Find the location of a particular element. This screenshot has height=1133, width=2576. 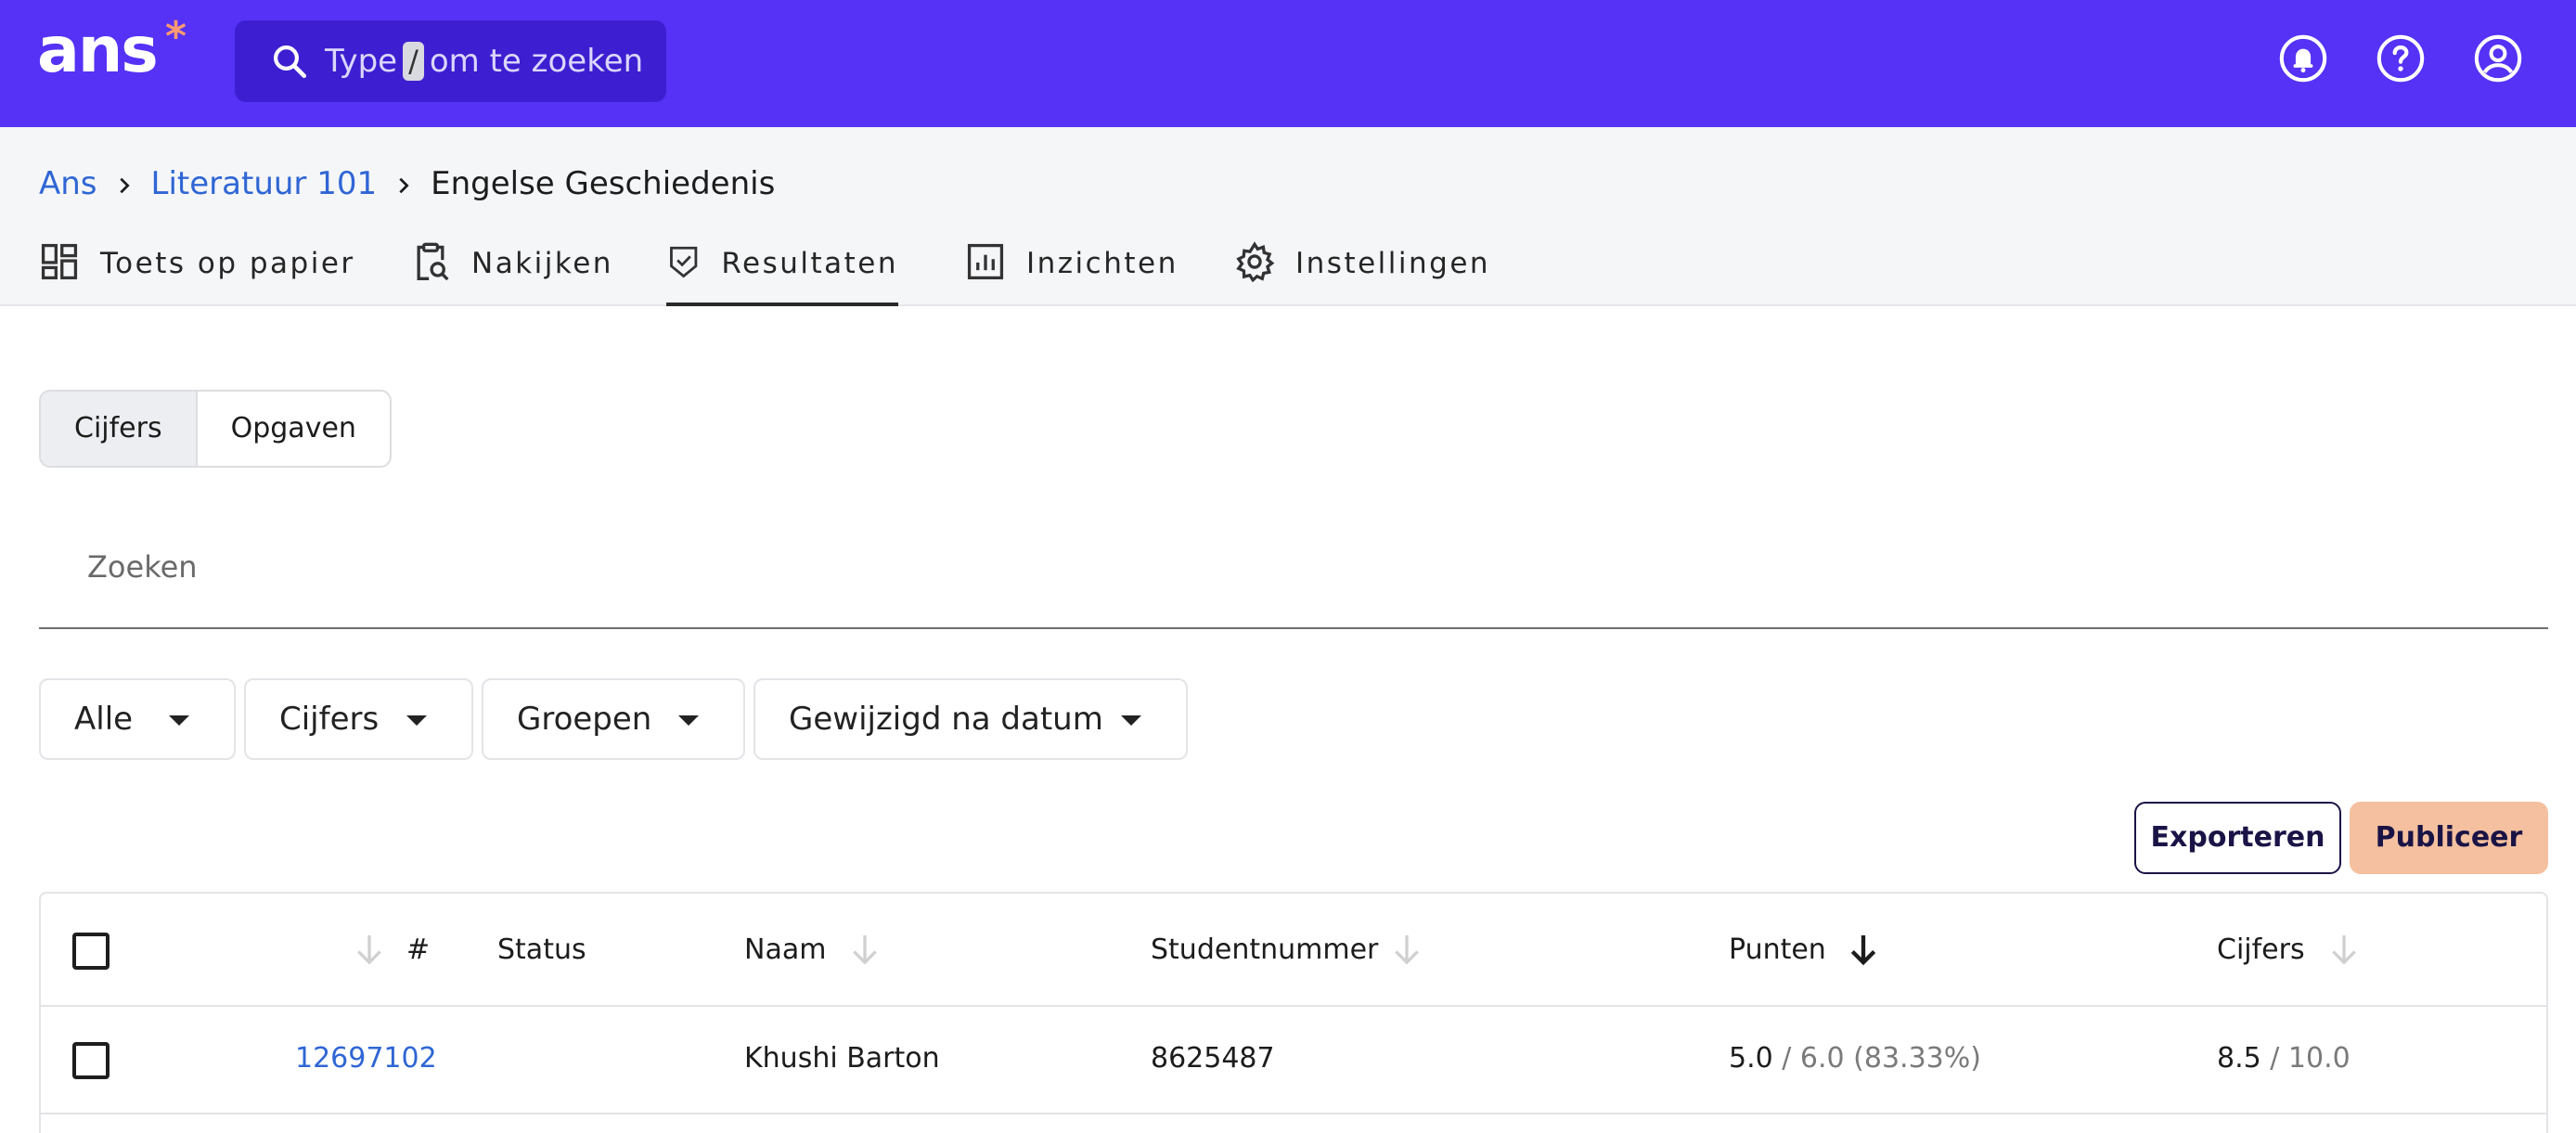

filter-label: Alle is located at coordinates (104, 719).